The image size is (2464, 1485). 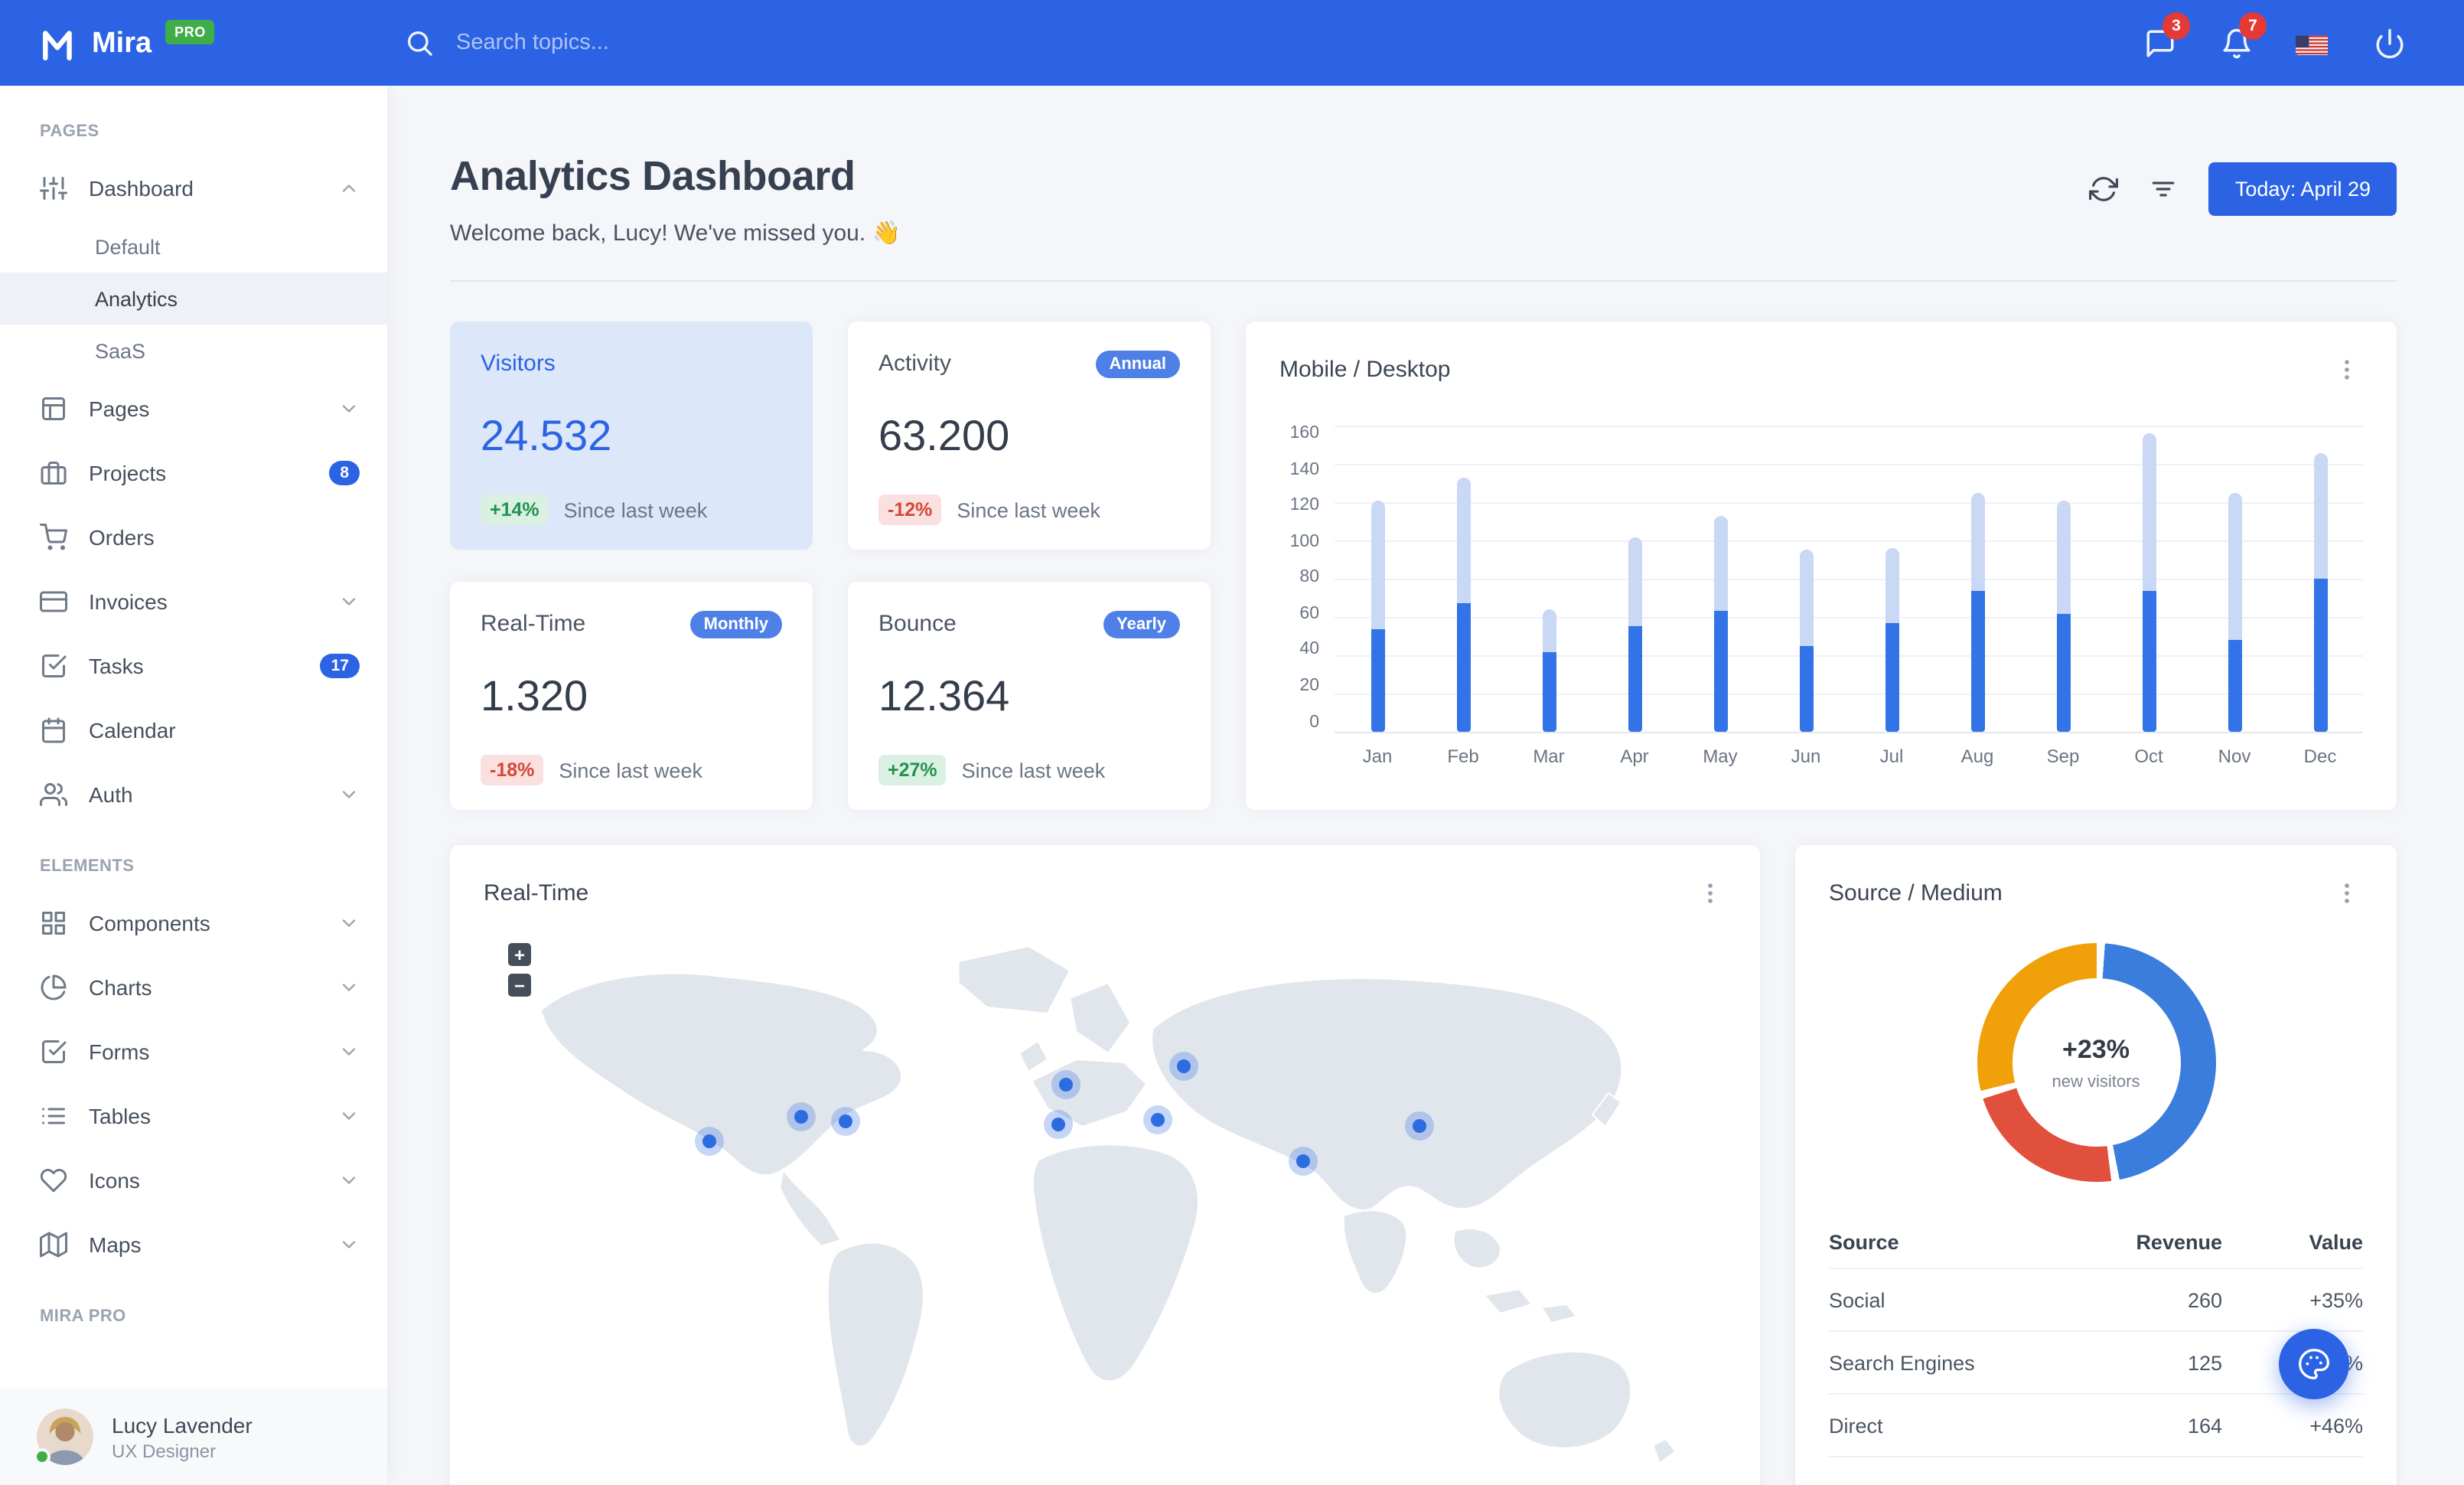 I want to click on page-title: Analytics Dashboard, so click(x=653, y=176).